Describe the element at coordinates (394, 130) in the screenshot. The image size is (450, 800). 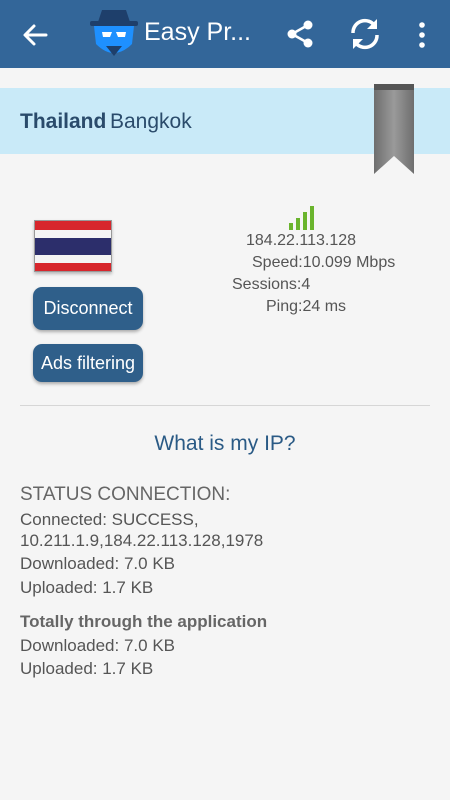
I see `bookmark-ribbon-icon` at that location.